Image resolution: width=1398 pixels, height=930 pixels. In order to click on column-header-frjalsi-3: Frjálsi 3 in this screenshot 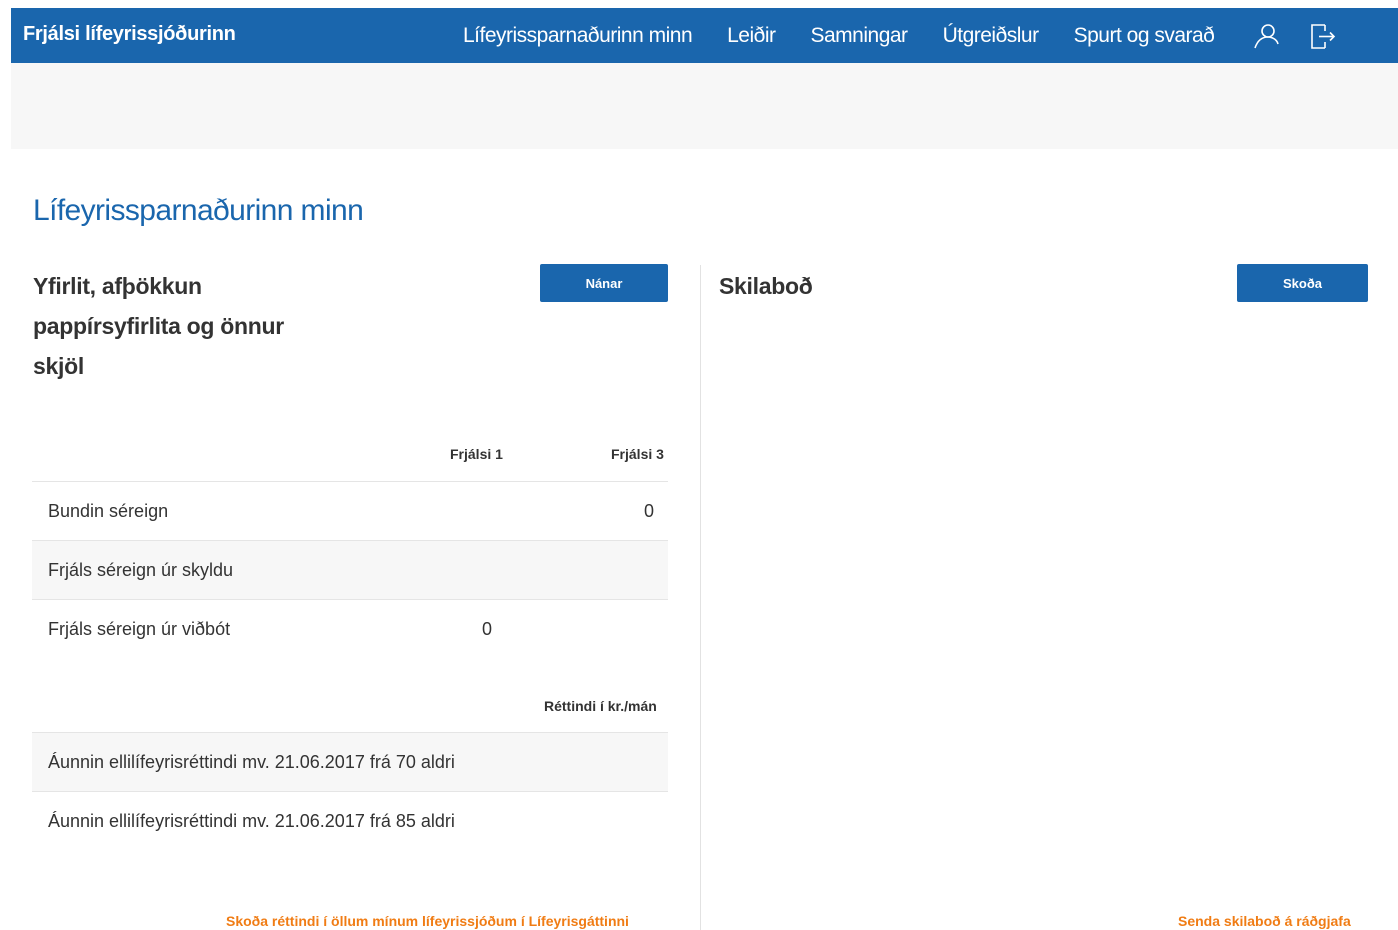, I will do `click(637, 454)`.